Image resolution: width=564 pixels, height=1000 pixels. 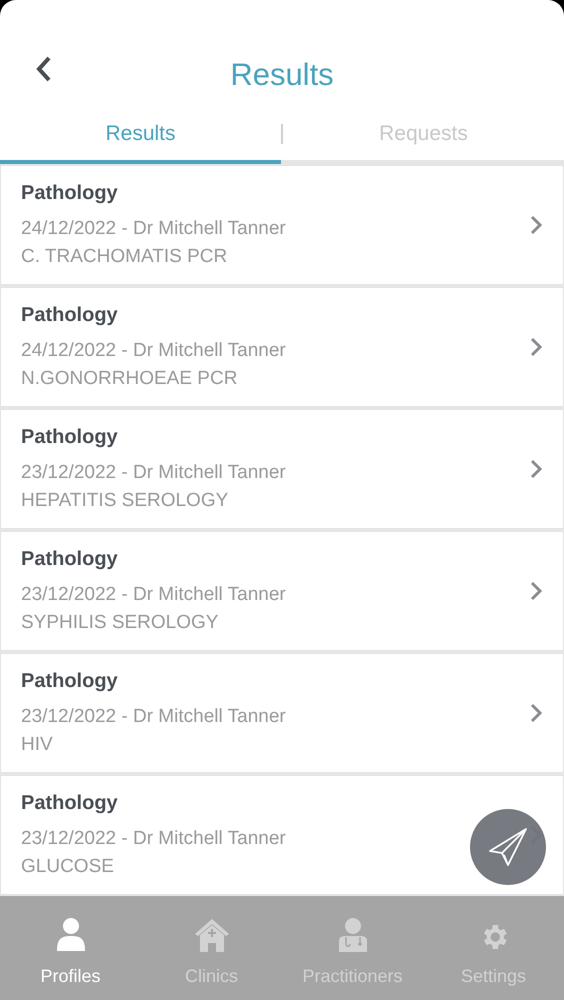 What do you see at coordinates (353, 935) in the screenshot?
I see `doctor-icon` at bounding box center [353, 935].